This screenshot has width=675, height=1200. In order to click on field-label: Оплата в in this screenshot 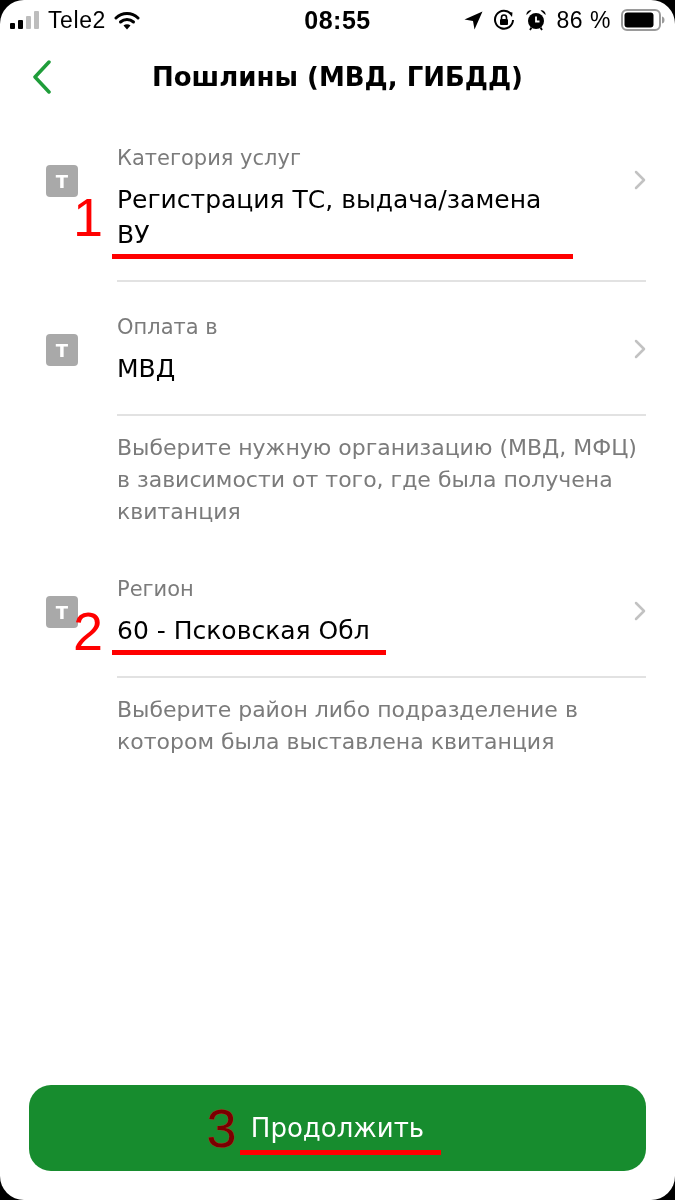, I will do `click(167, 327)`.